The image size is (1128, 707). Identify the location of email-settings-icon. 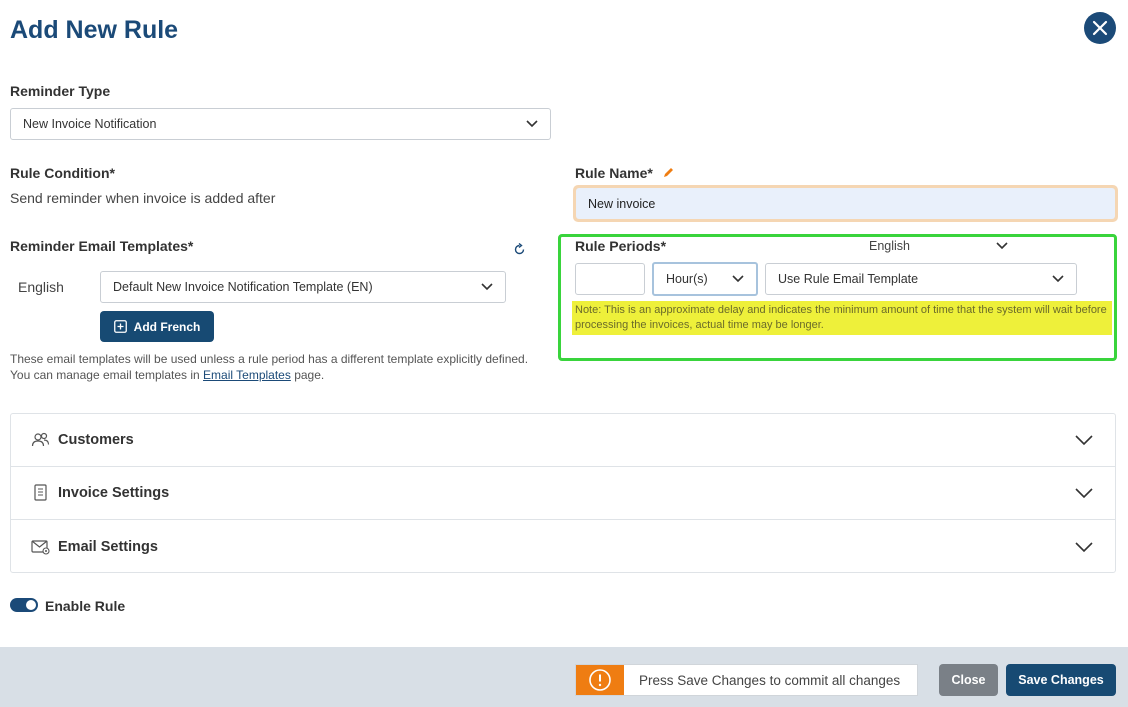
(40, 547).